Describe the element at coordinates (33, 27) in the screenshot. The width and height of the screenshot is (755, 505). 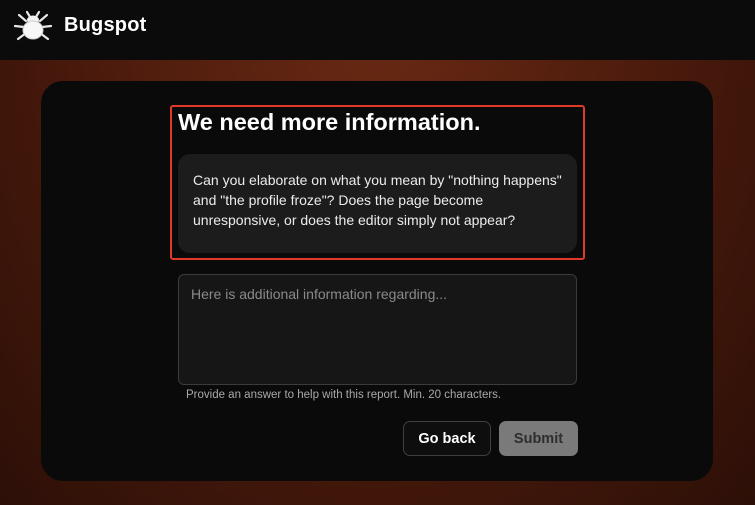
I see `bug-icon` at that location.